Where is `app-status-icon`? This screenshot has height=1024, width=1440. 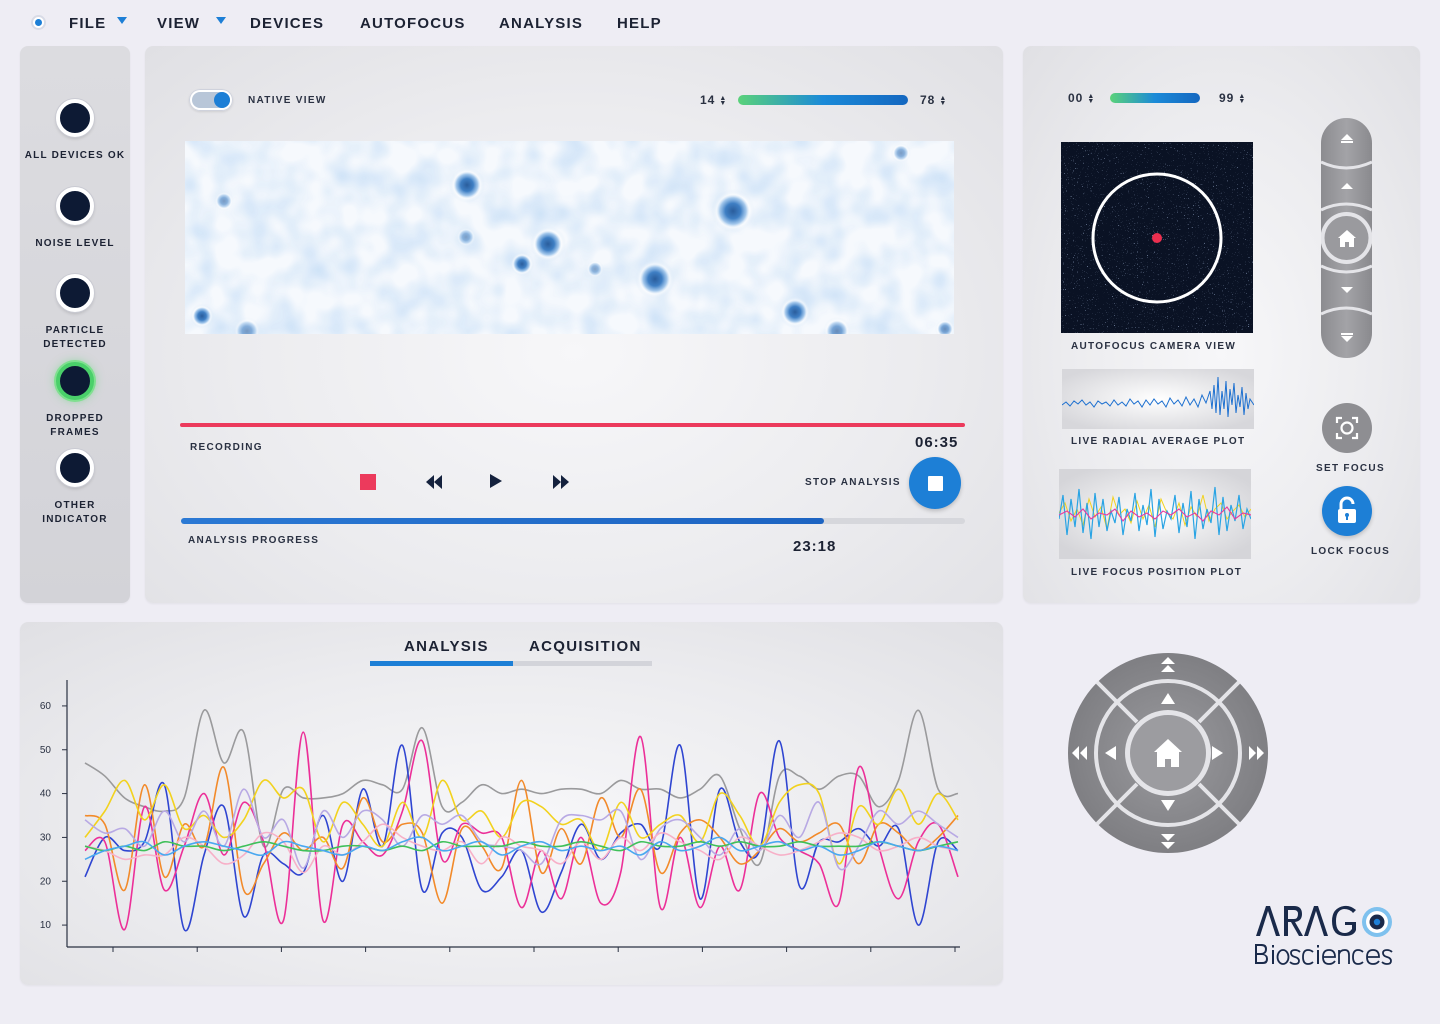
app-status-icon is located at coordinates (38, 22).